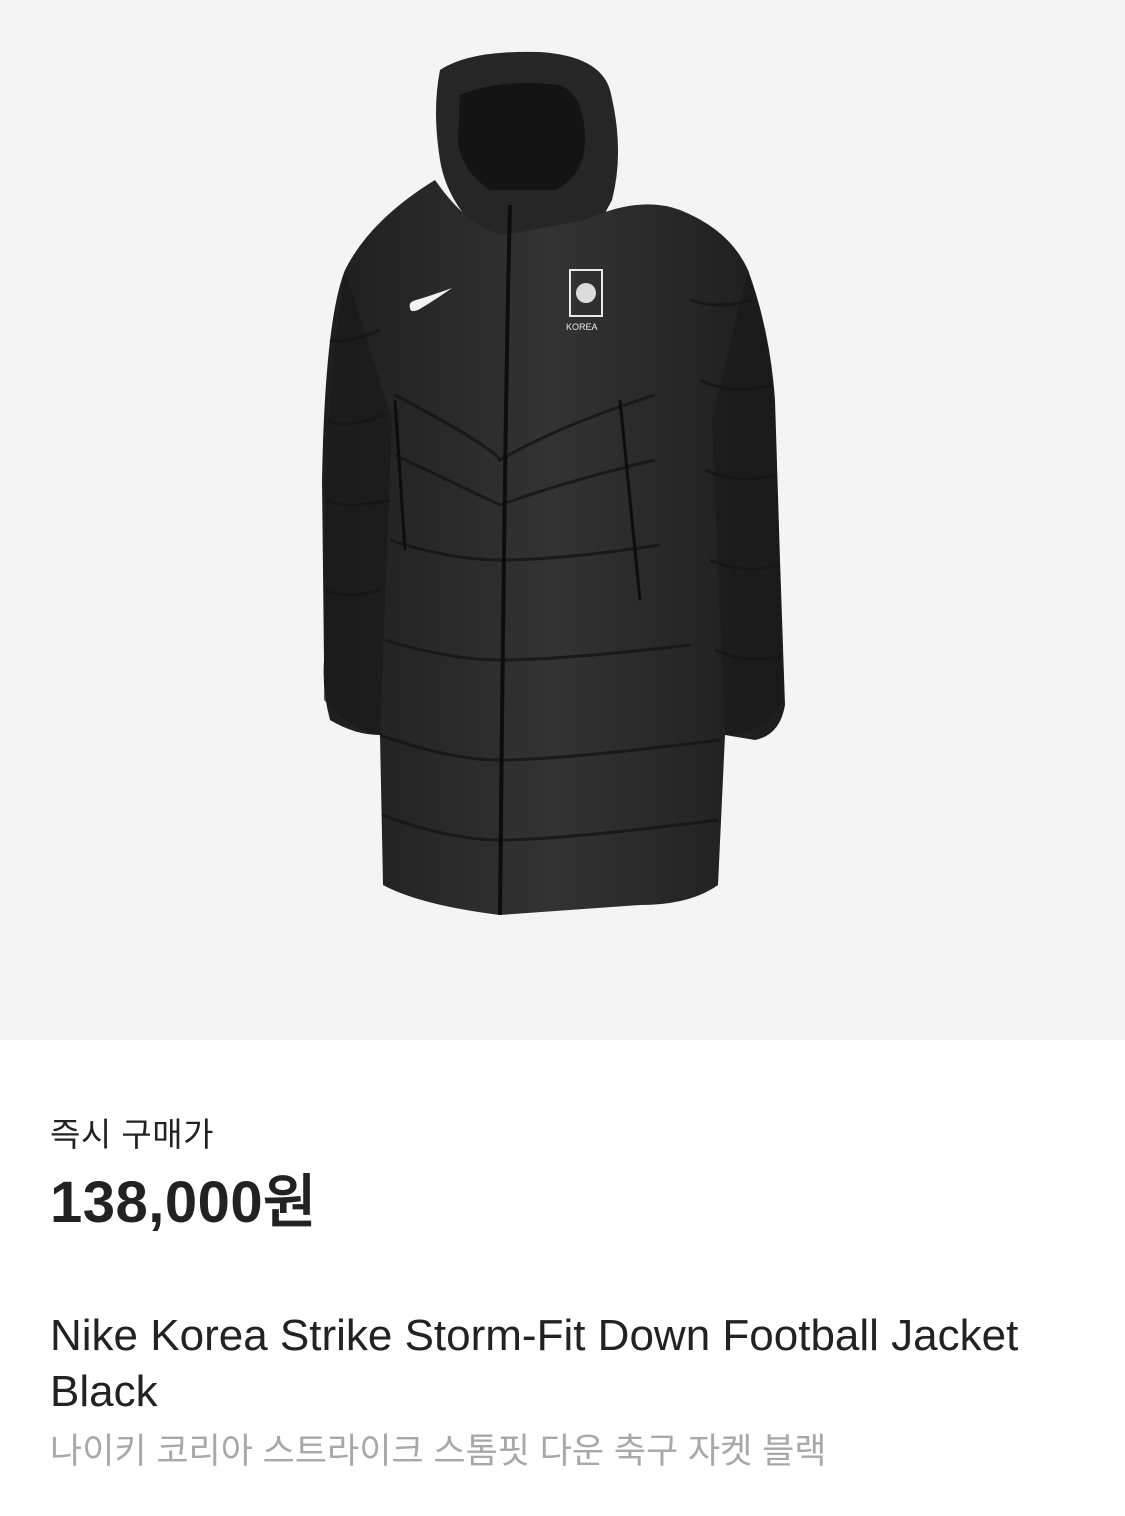 The image size is (1125, 1516). Describe the element at coordinates (132, 1134) in the screenshot. I see `price-label: 즉시 구매가` at that location.